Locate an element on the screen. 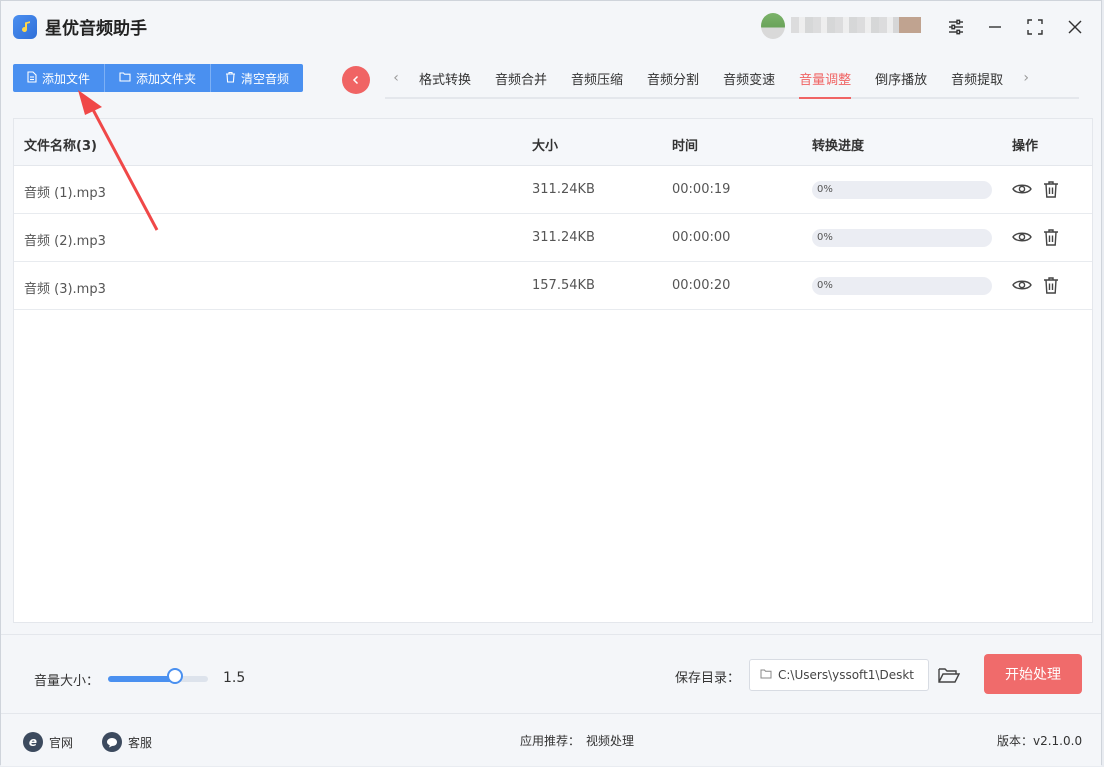  tab-audio-compress: 音频压缩 is located at coordinates (597, 78).